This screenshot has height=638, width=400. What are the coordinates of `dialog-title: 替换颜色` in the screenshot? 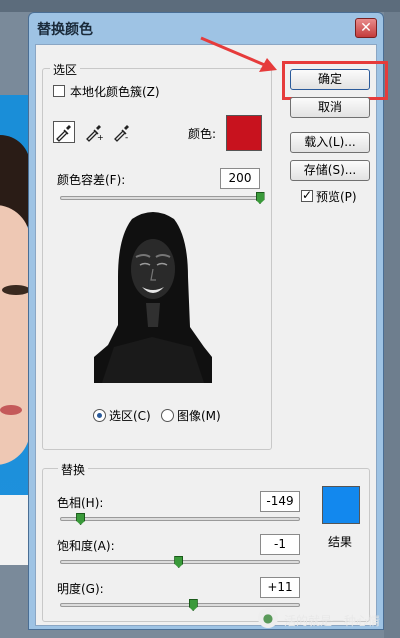 It's located at (65, 30).